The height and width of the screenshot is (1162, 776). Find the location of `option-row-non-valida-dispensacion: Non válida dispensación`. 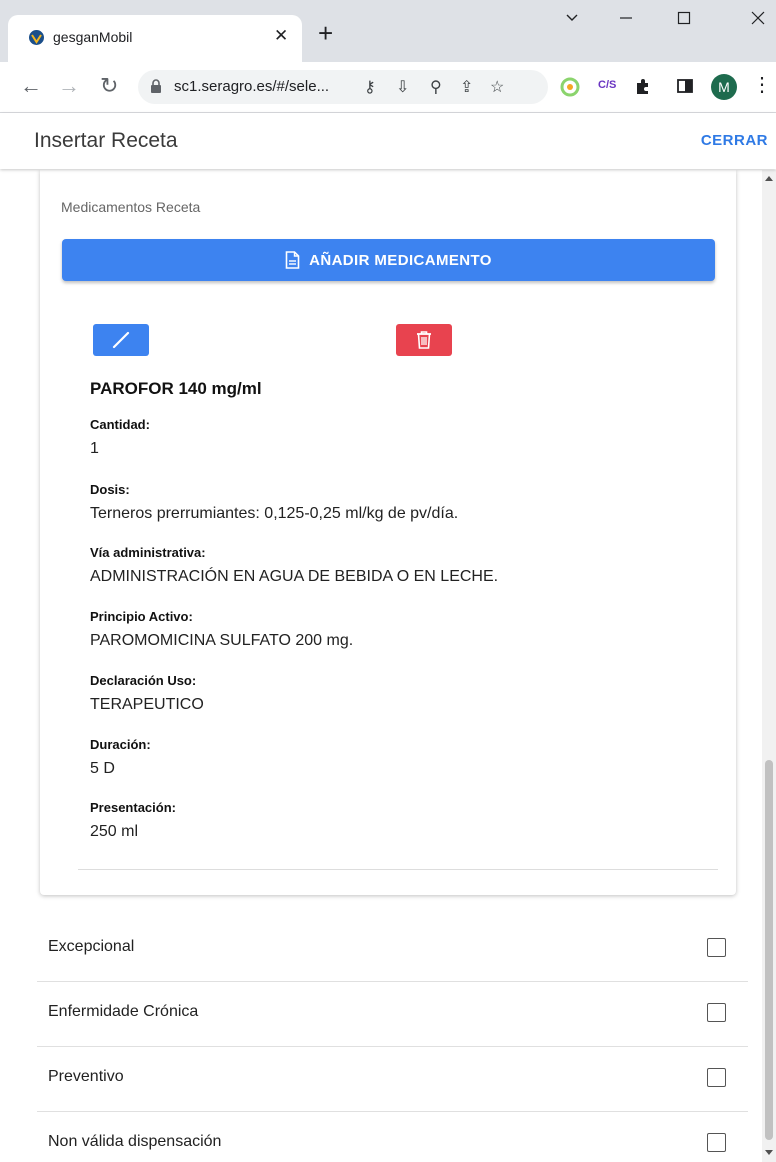

option-row-non-valida-dispensacion: Non válida dispensación is located at coordinates (392, 1136).